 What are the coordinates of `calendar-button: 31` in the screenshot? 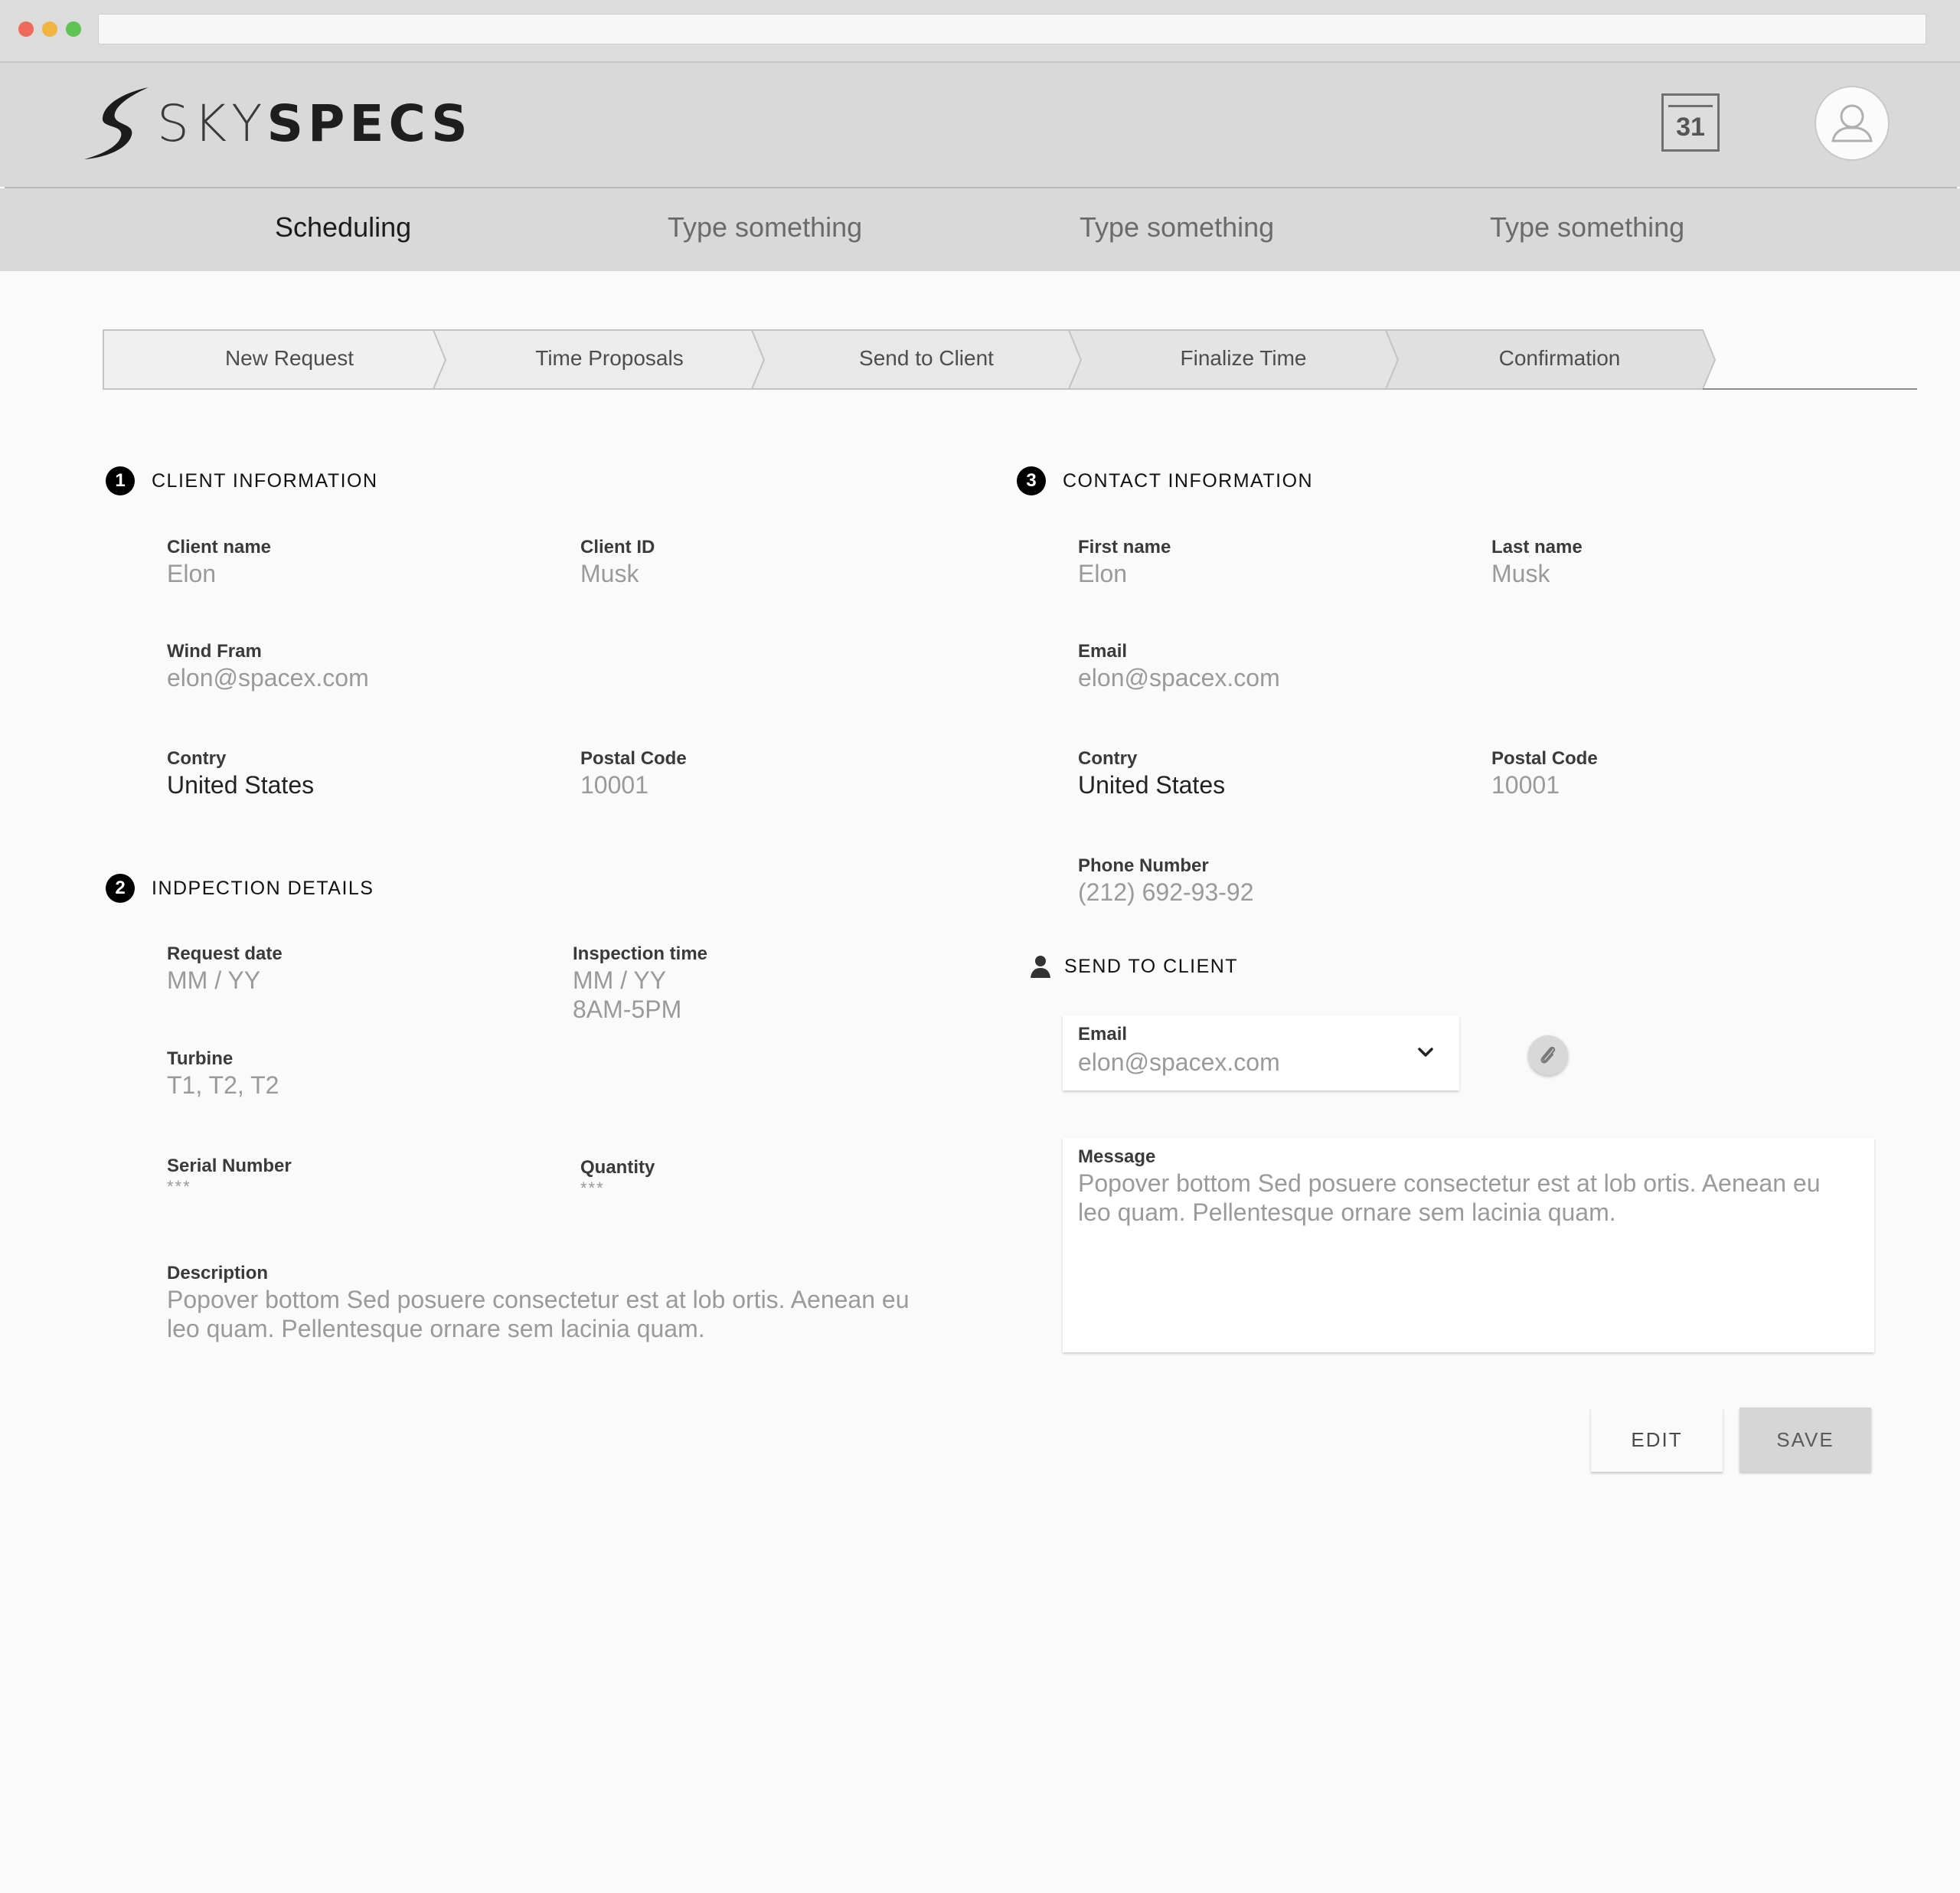 It's located at (1690, 123).